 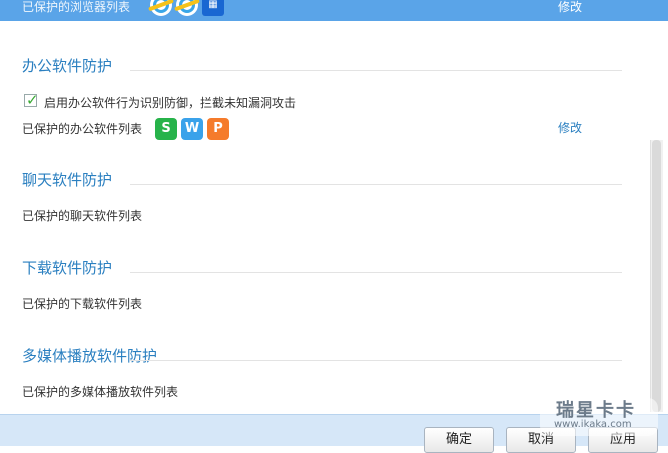 I want to click on office-edit-link: 修改, so click(x=570, y=127).